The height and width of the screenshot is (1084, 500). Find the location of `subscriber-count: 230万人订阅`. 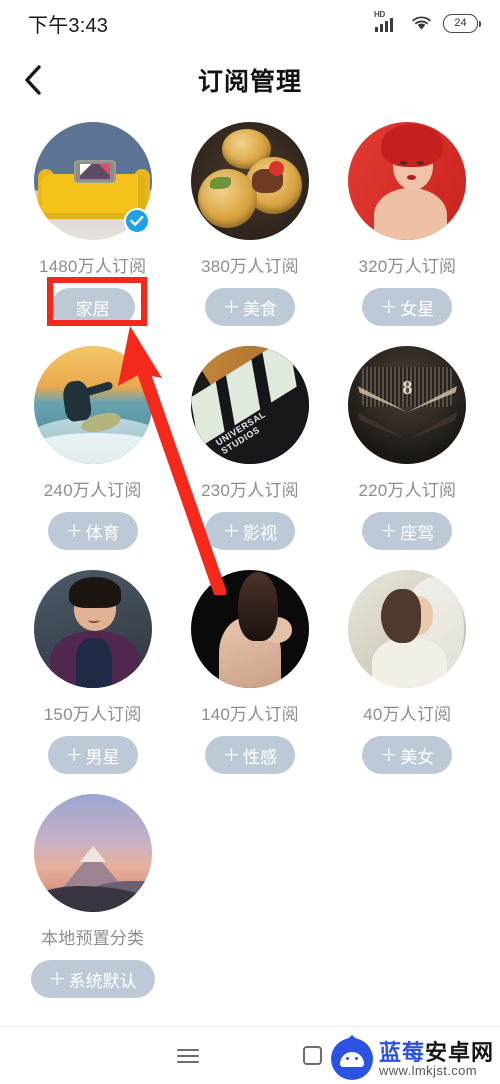

subscriber-count: 230万人订阅 is located at coordinates (250, 490).